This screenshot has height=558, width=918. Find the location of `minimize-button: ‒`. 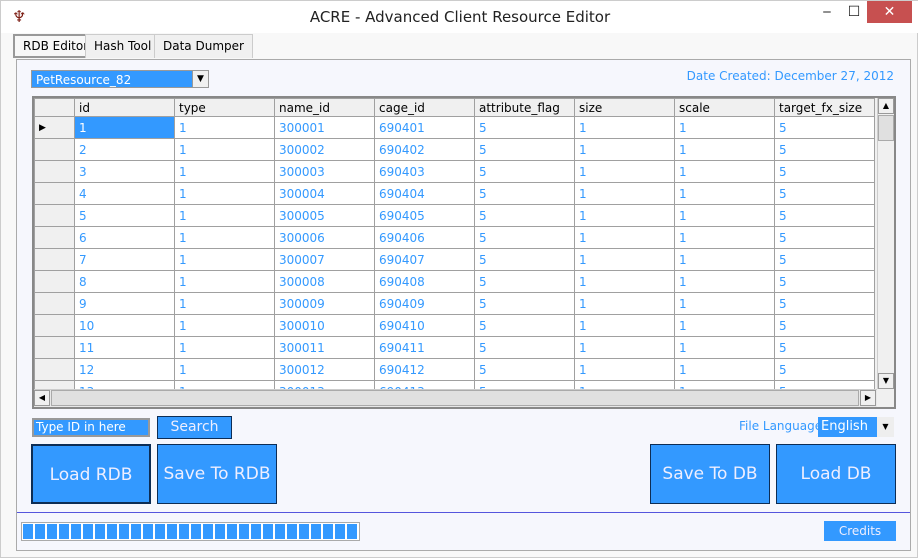

minimize-button: ‒ is located at coordinates (827, 12).